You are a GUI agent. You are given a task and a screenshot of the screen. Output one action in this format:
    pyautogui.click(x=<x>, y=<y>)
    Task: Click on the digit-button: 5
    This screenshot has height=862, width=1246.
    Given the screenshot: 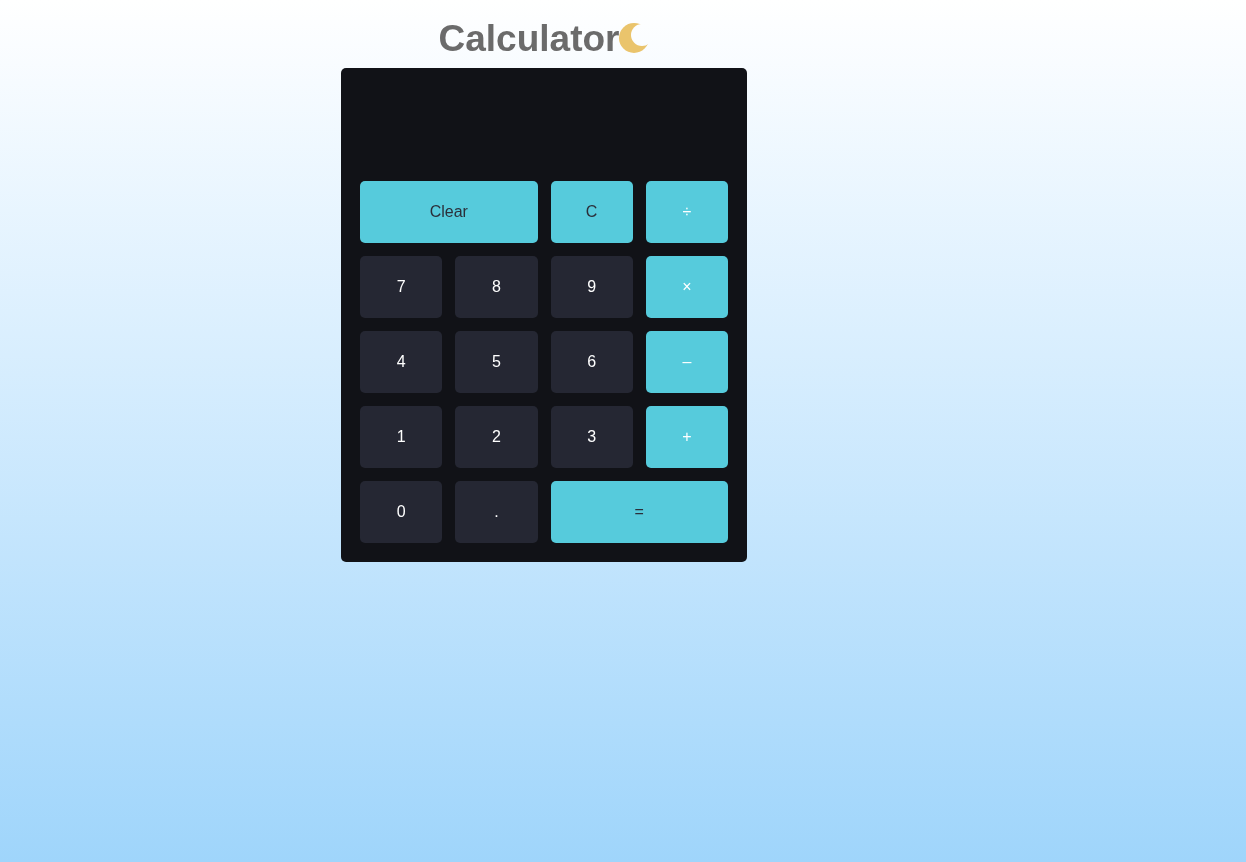 What is the action you would take?
    pyautogui.click(x=496, y=362)
    